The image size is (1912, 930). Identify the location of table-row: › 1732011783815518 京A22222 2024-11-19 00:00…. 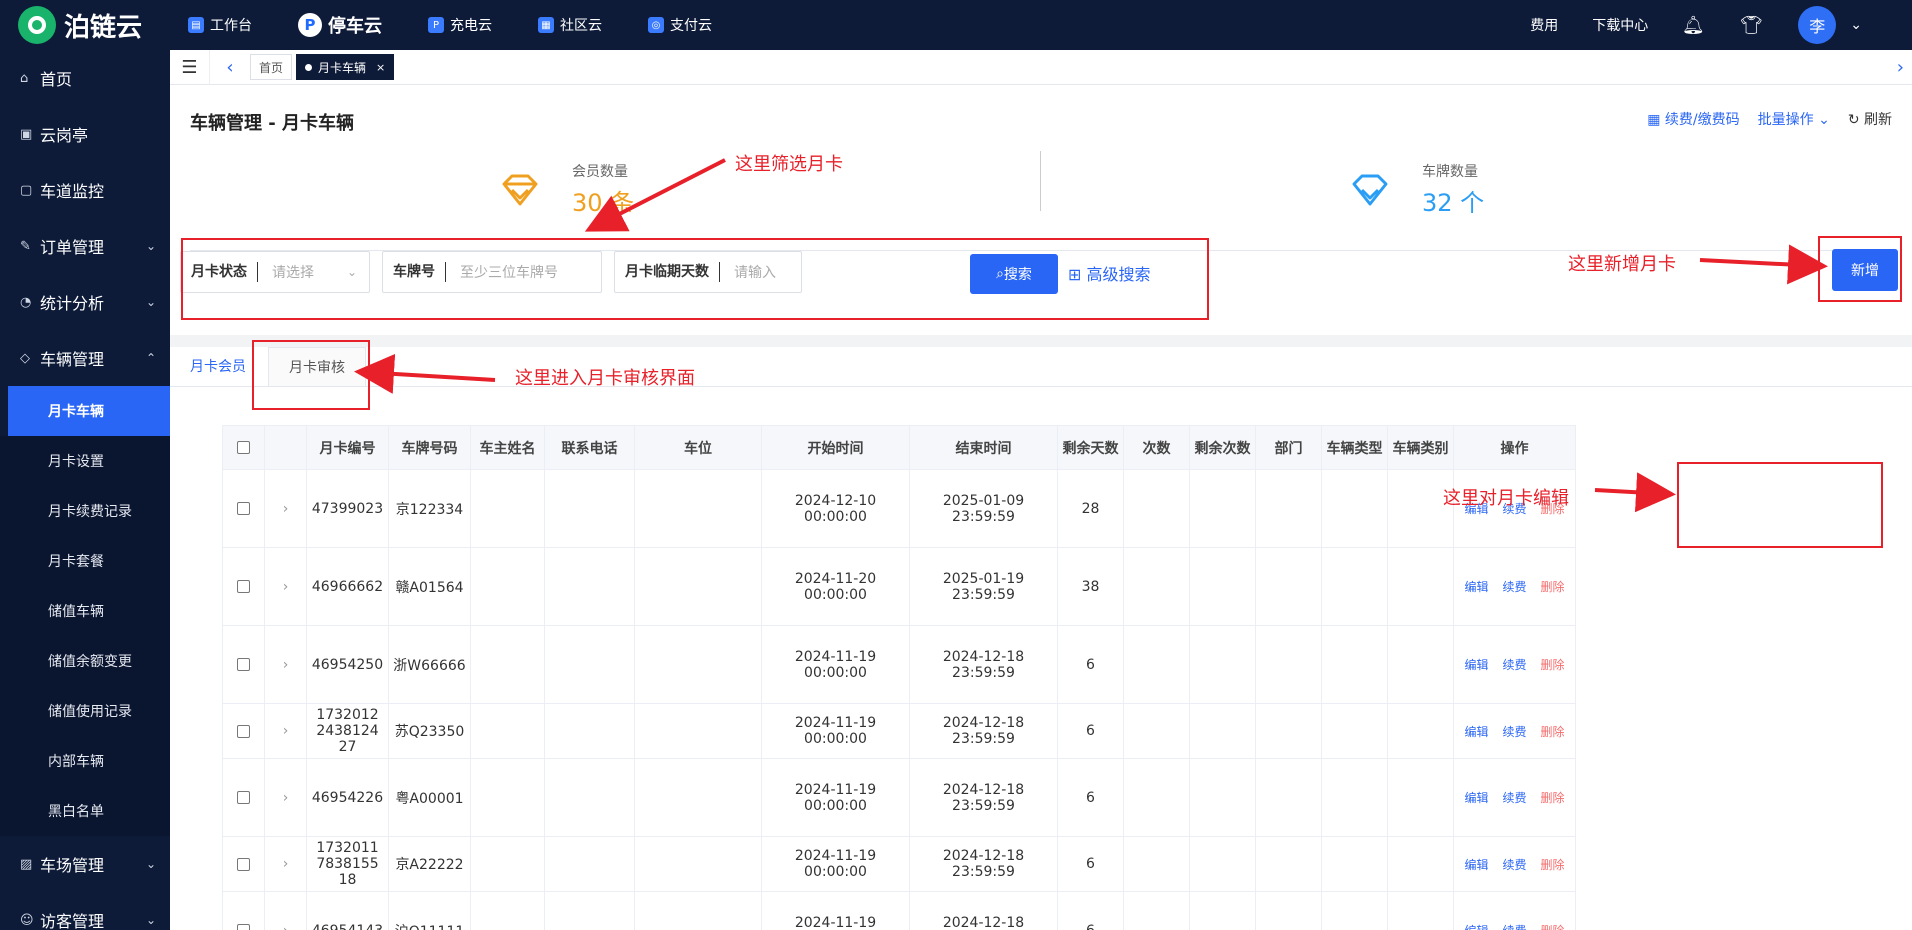
(899, 864).